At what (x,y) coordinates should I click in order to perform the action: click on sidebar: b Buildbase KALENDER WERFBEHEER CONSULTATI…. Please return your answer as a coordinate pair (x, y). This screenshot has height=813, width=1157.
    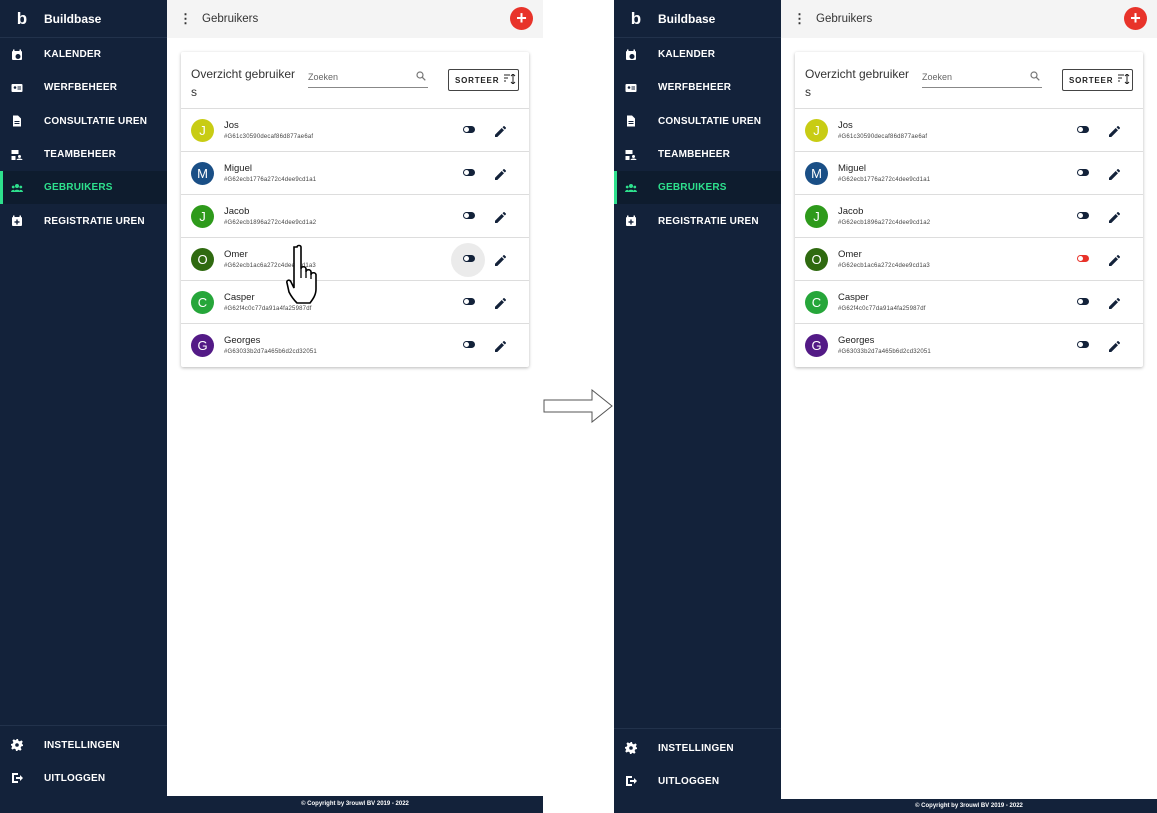
    Looking at the image, I should click on (697, 406).